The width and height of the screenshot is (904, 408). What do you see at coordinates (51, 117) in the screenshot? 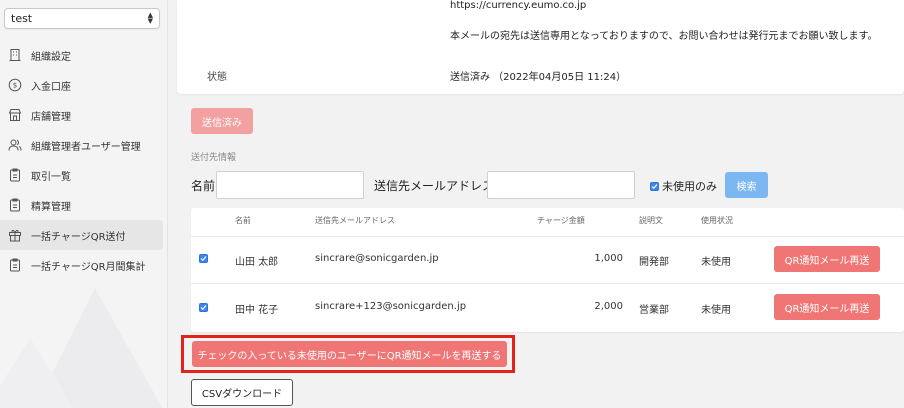
I see `sidebar-item-label: 店舗管理` at bounding box center [51, 117].